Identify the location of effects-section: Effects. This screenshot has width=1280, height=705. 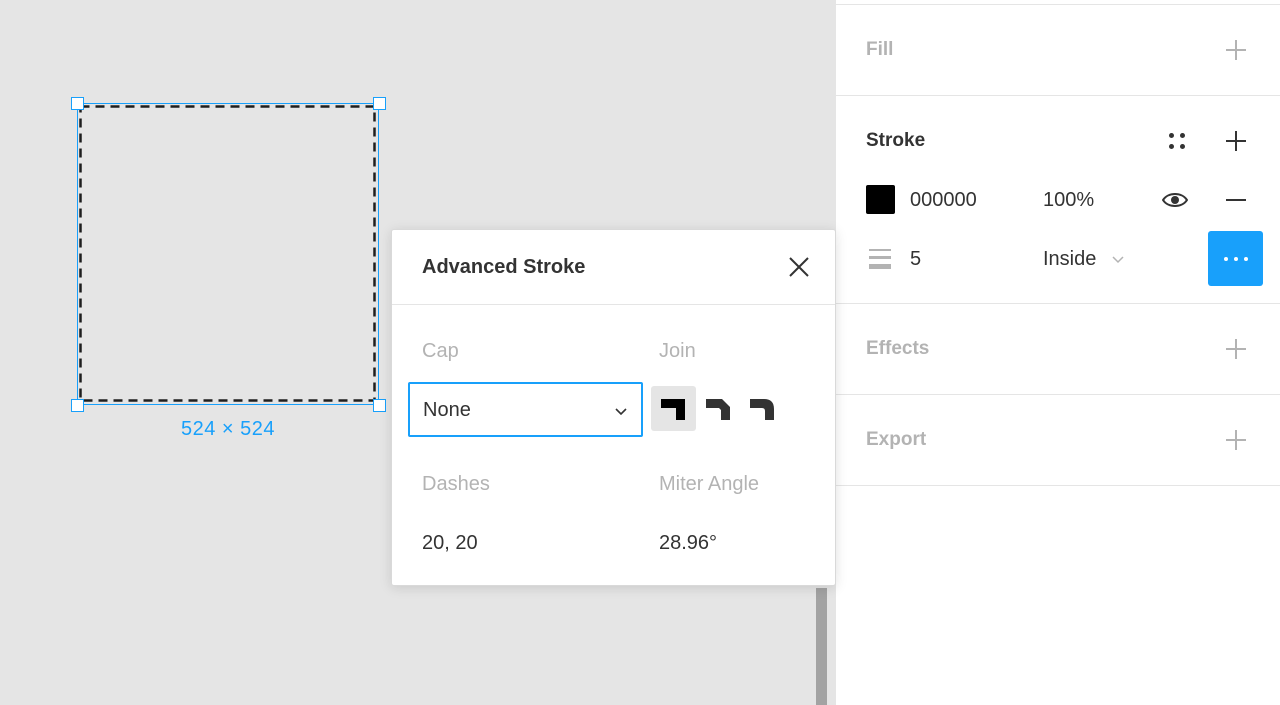
(1058, 349).